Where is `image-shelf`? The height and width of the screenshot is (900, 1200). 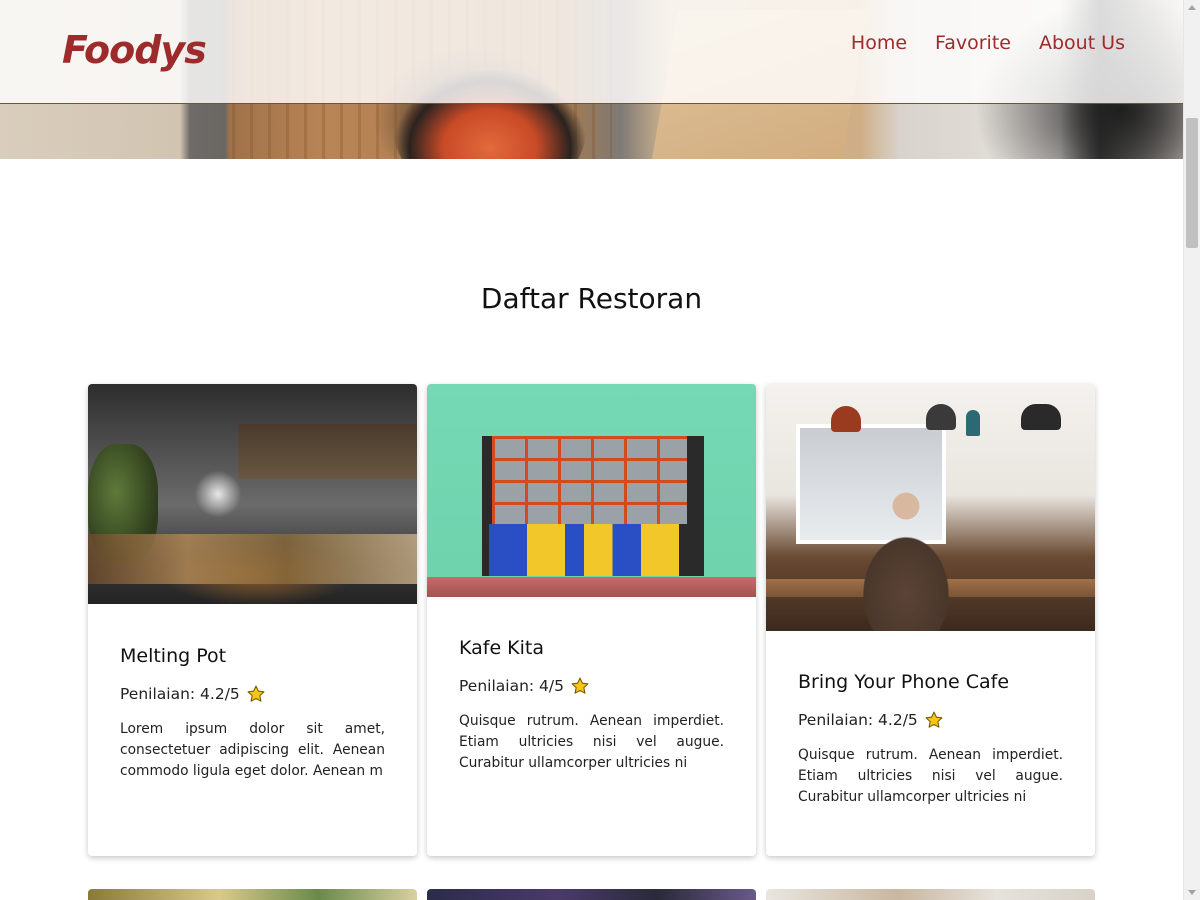
image-shelf is located at coordinates (327, 451).